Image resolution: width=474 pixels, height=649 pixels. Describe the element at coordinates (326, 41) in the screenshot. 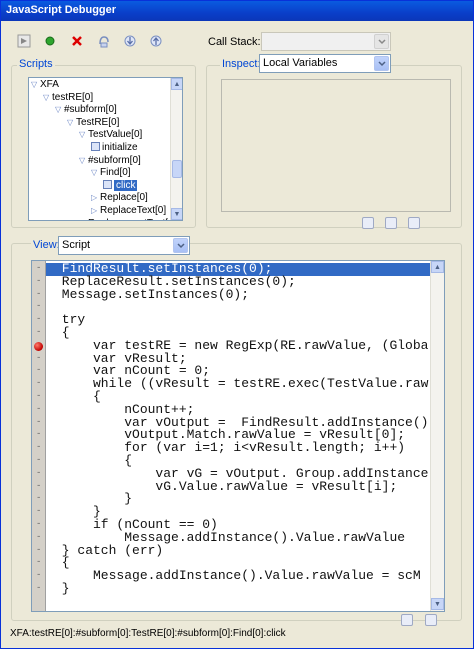

I see `callstack-select` at that location.